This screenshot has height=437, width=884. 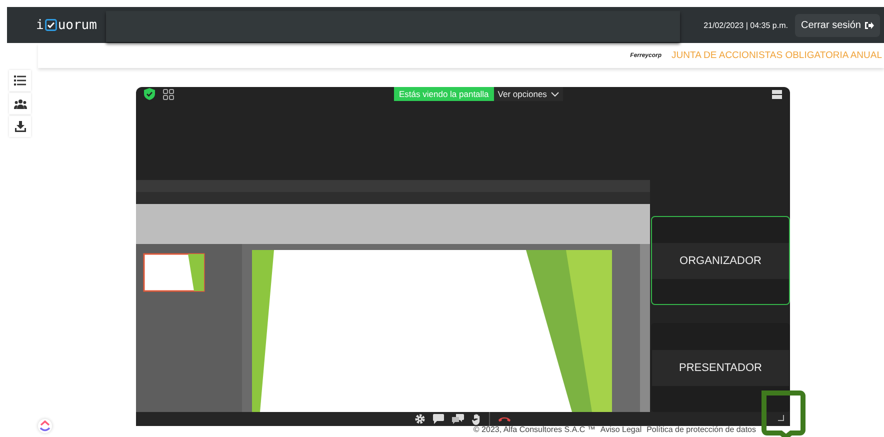 What do you see at coordinates (420, 419) in the screenshot?
I see `settings-icon` at bounding box center [420, 419].